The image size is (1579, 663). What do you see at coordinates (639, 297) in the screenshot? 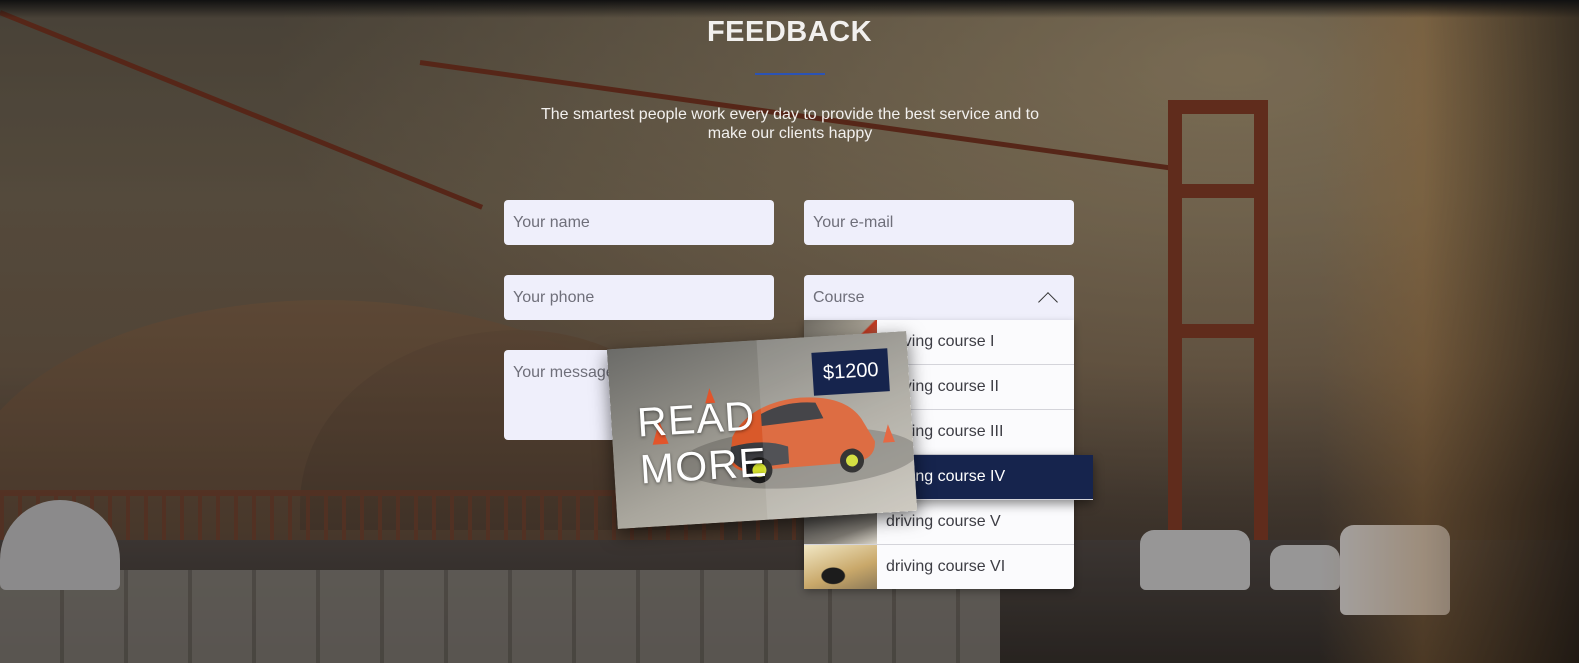
I see `phone-input` at bounding box center [639, 297].